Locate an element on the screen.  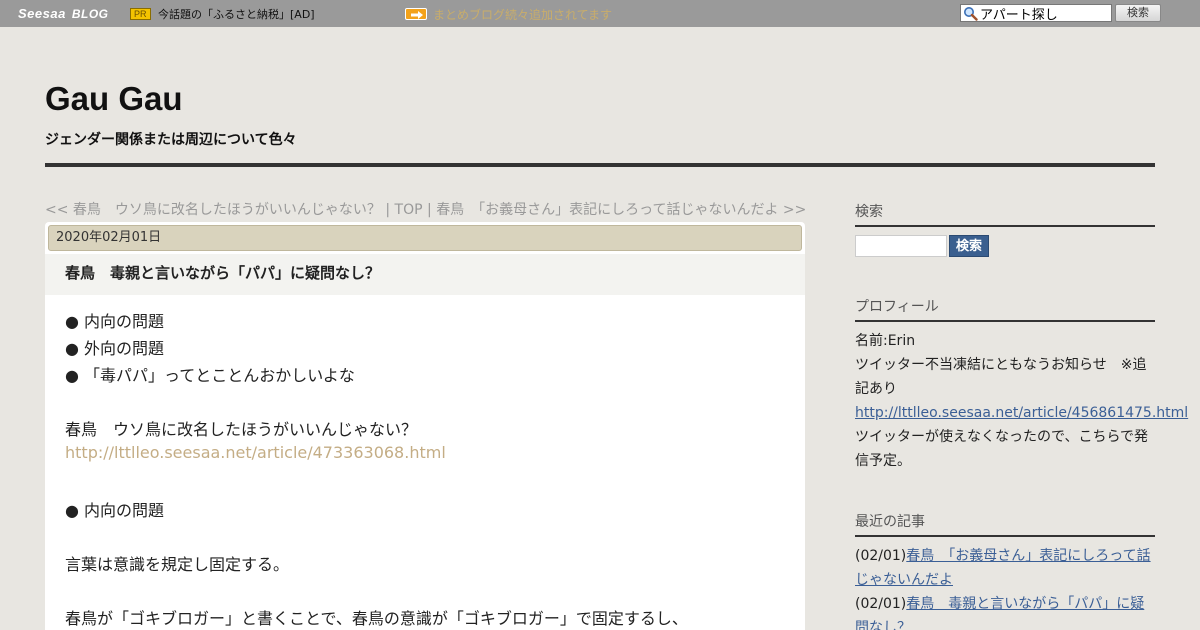
sidebar-profile-heading: プロフィール is located at coordinates (1005, 309).